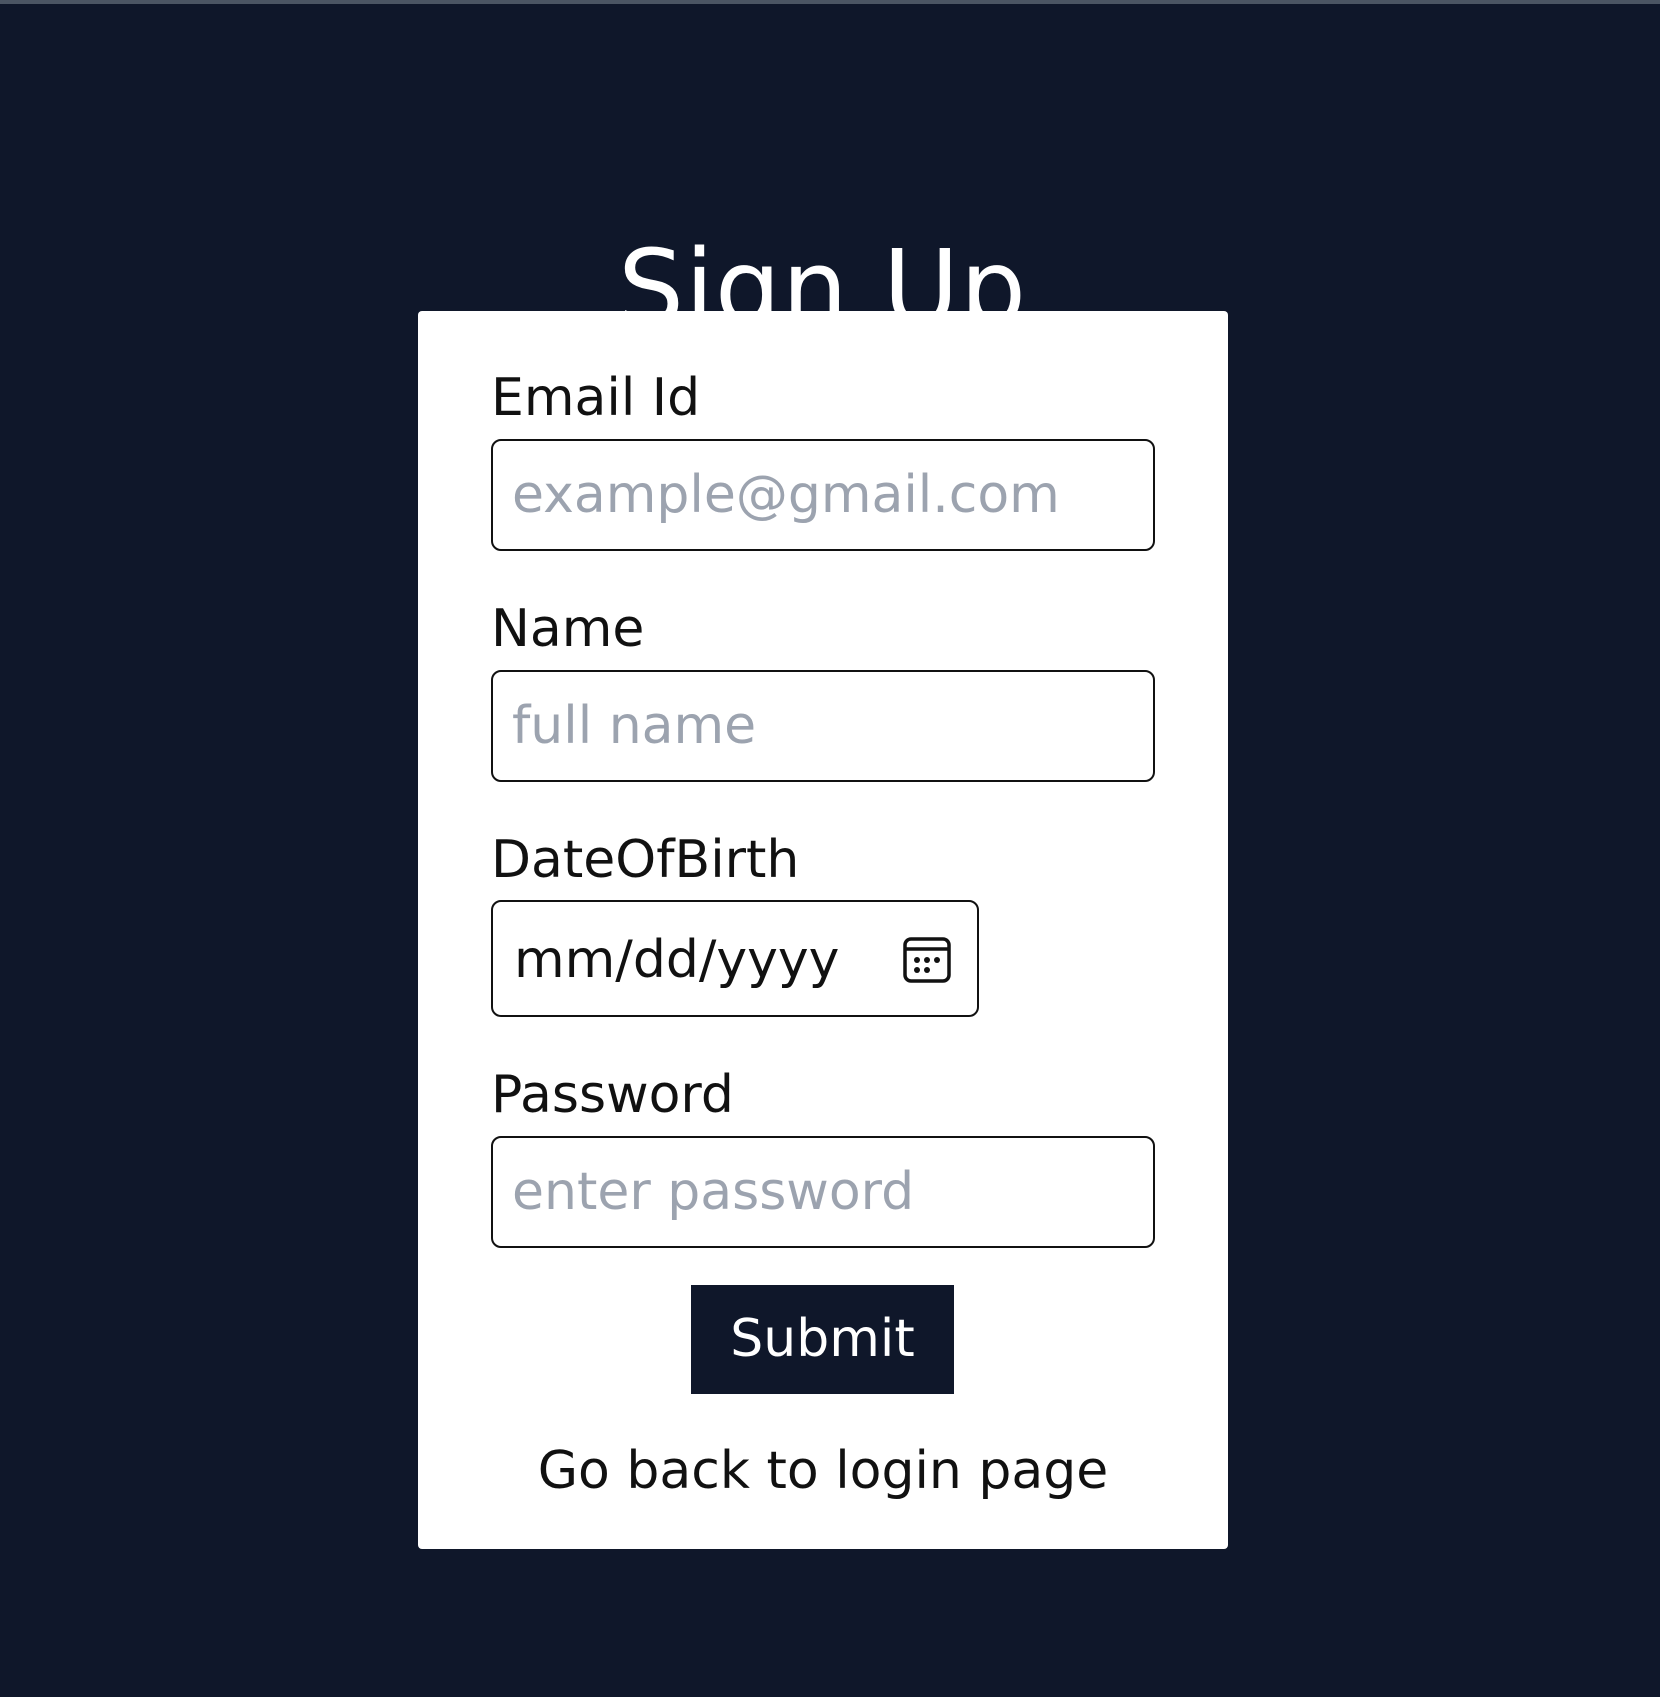 The height and width of the screenshot is (1697, 1660). What do you see at coordinates (612, 1095) in the screenshot?
I see `password-label: Password` at bounding box center [612, 1095].